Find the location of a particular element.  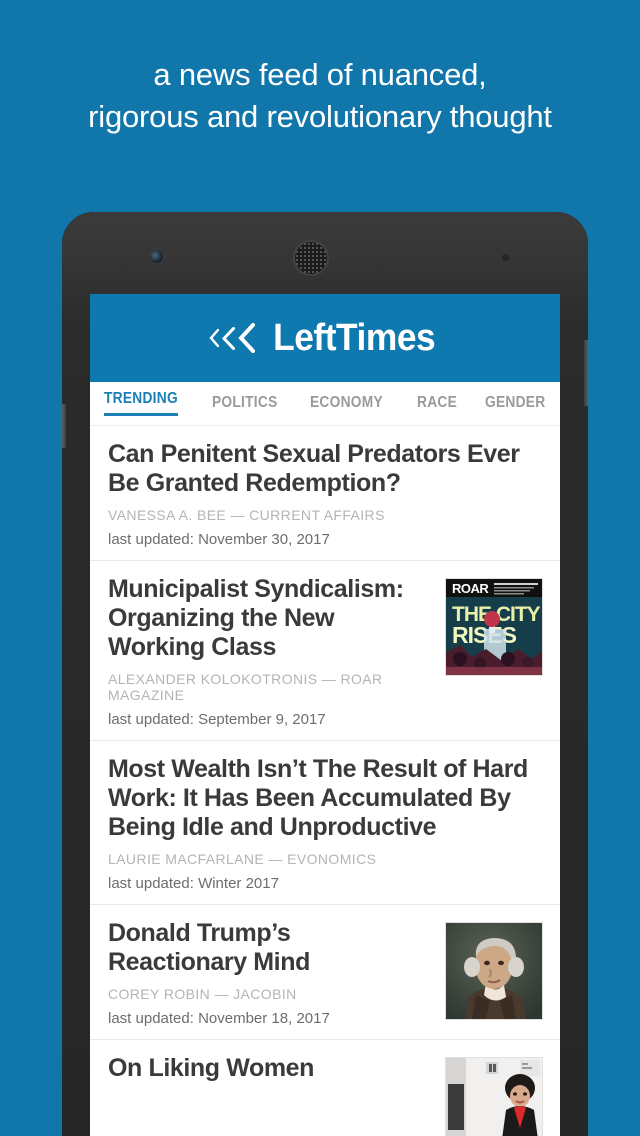

device-top-bezel is located at coordinates (325, 253).